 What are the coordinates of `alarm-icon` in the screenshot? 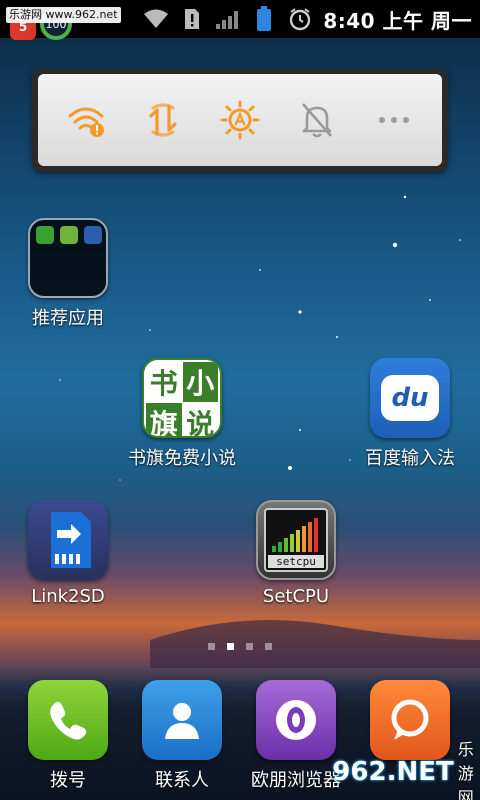 It's located at (300, 19).